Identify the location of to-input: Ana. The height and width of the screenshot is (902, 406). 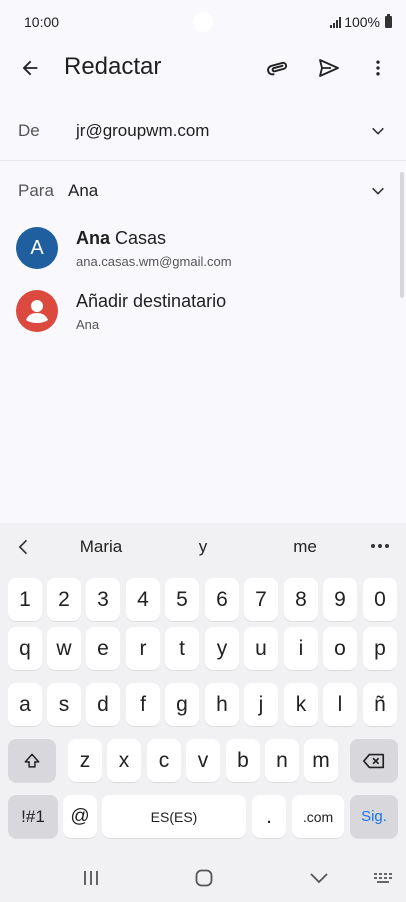
(83, 191).